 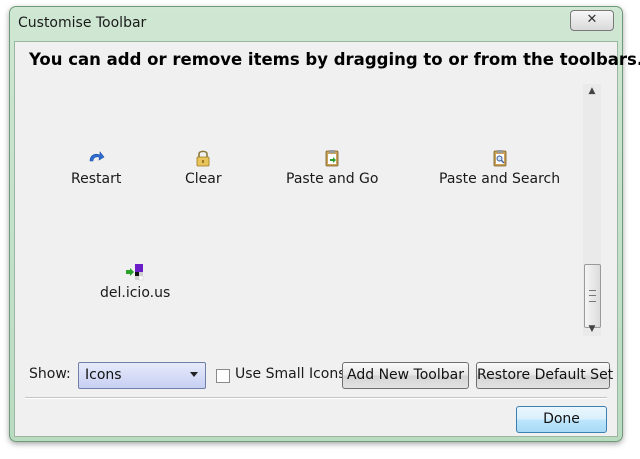 What do you see at coordinates (194, 374) in the screenshot?
I see `chevron-down-icon` at bounding box center [194, 374].